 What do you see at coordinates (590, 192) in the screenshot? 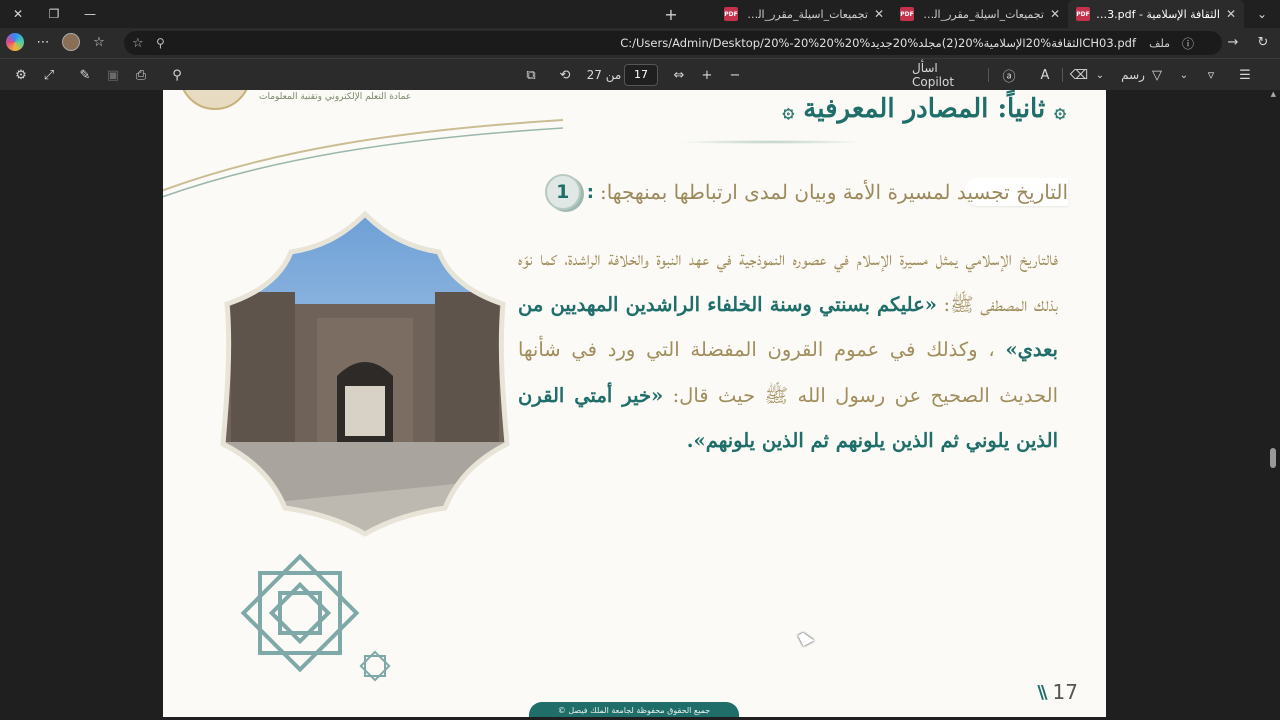
I see `point-colon: :` at bounding box center [590, 192].